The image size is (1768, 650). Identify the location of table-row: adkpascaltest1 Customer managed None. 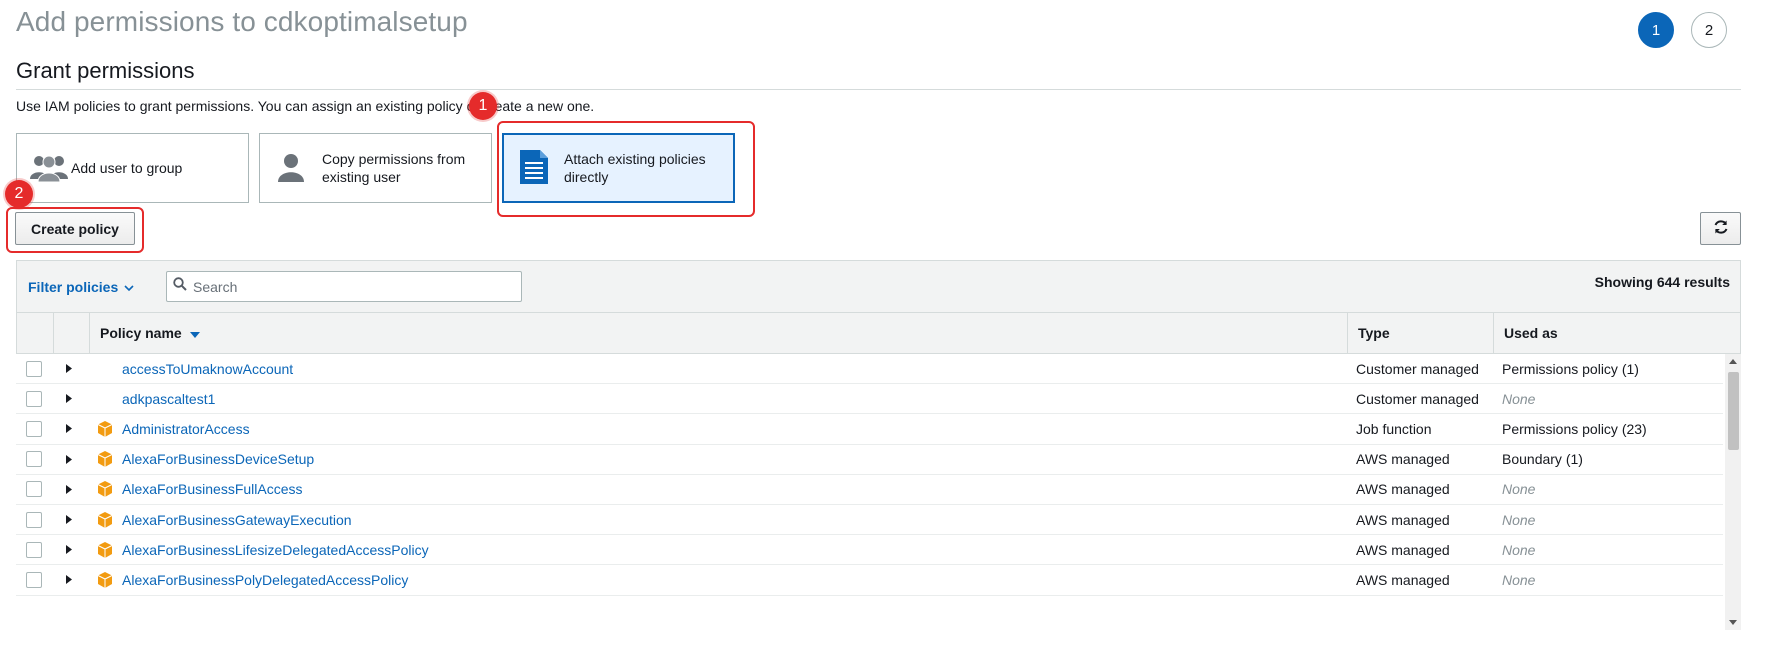
(869, 399).